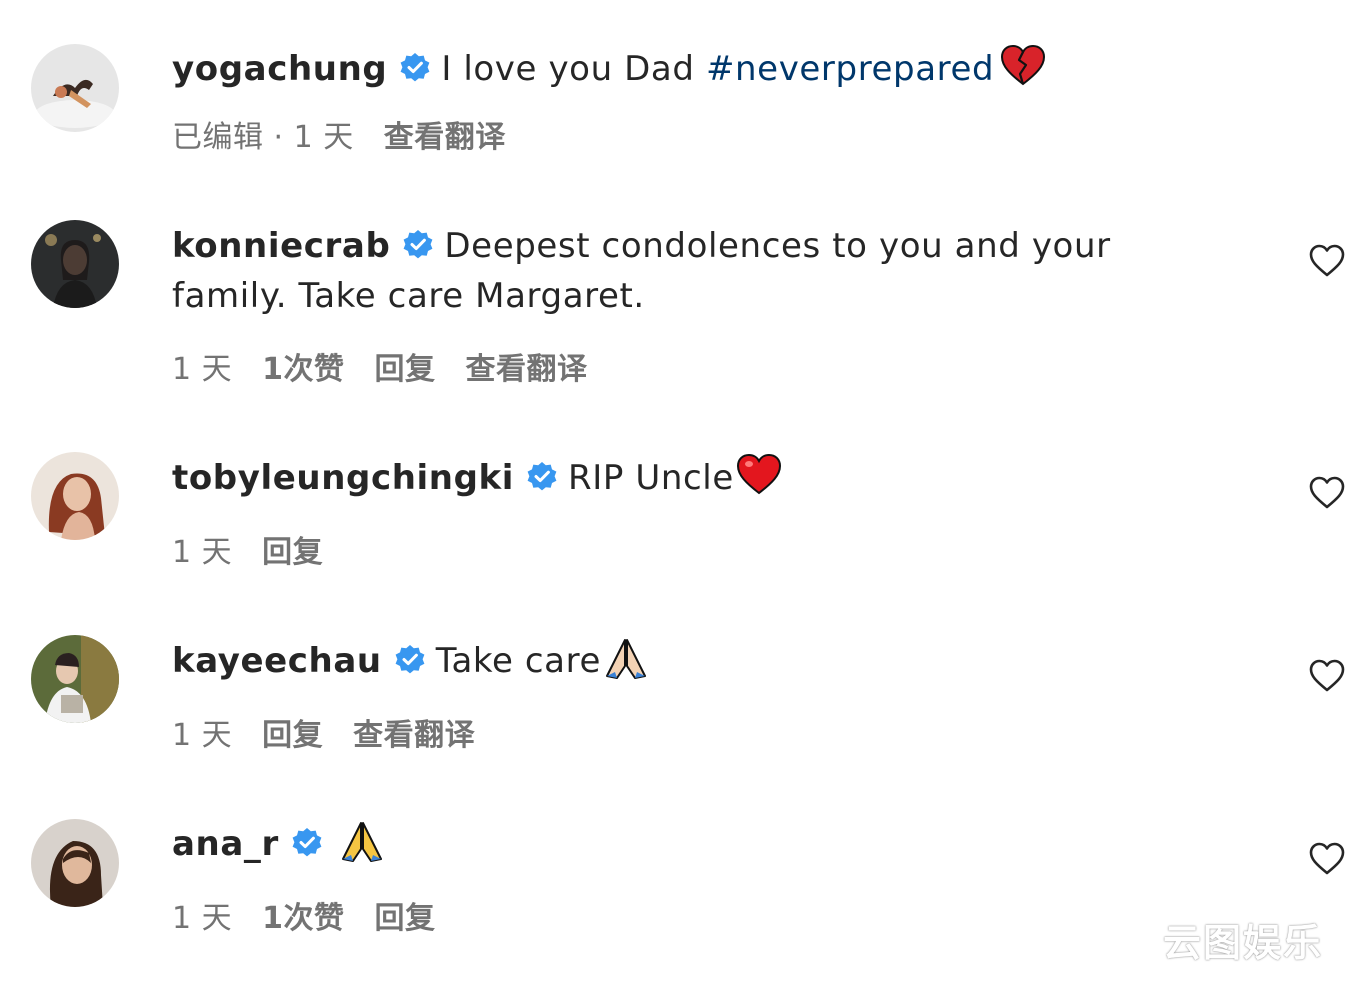 This screenshot has width=1360, height=988. Describe the element at coordinates (338, 732) in the screenshot. I see `comment-meta: 1 天回复 查看翻译` at that location.